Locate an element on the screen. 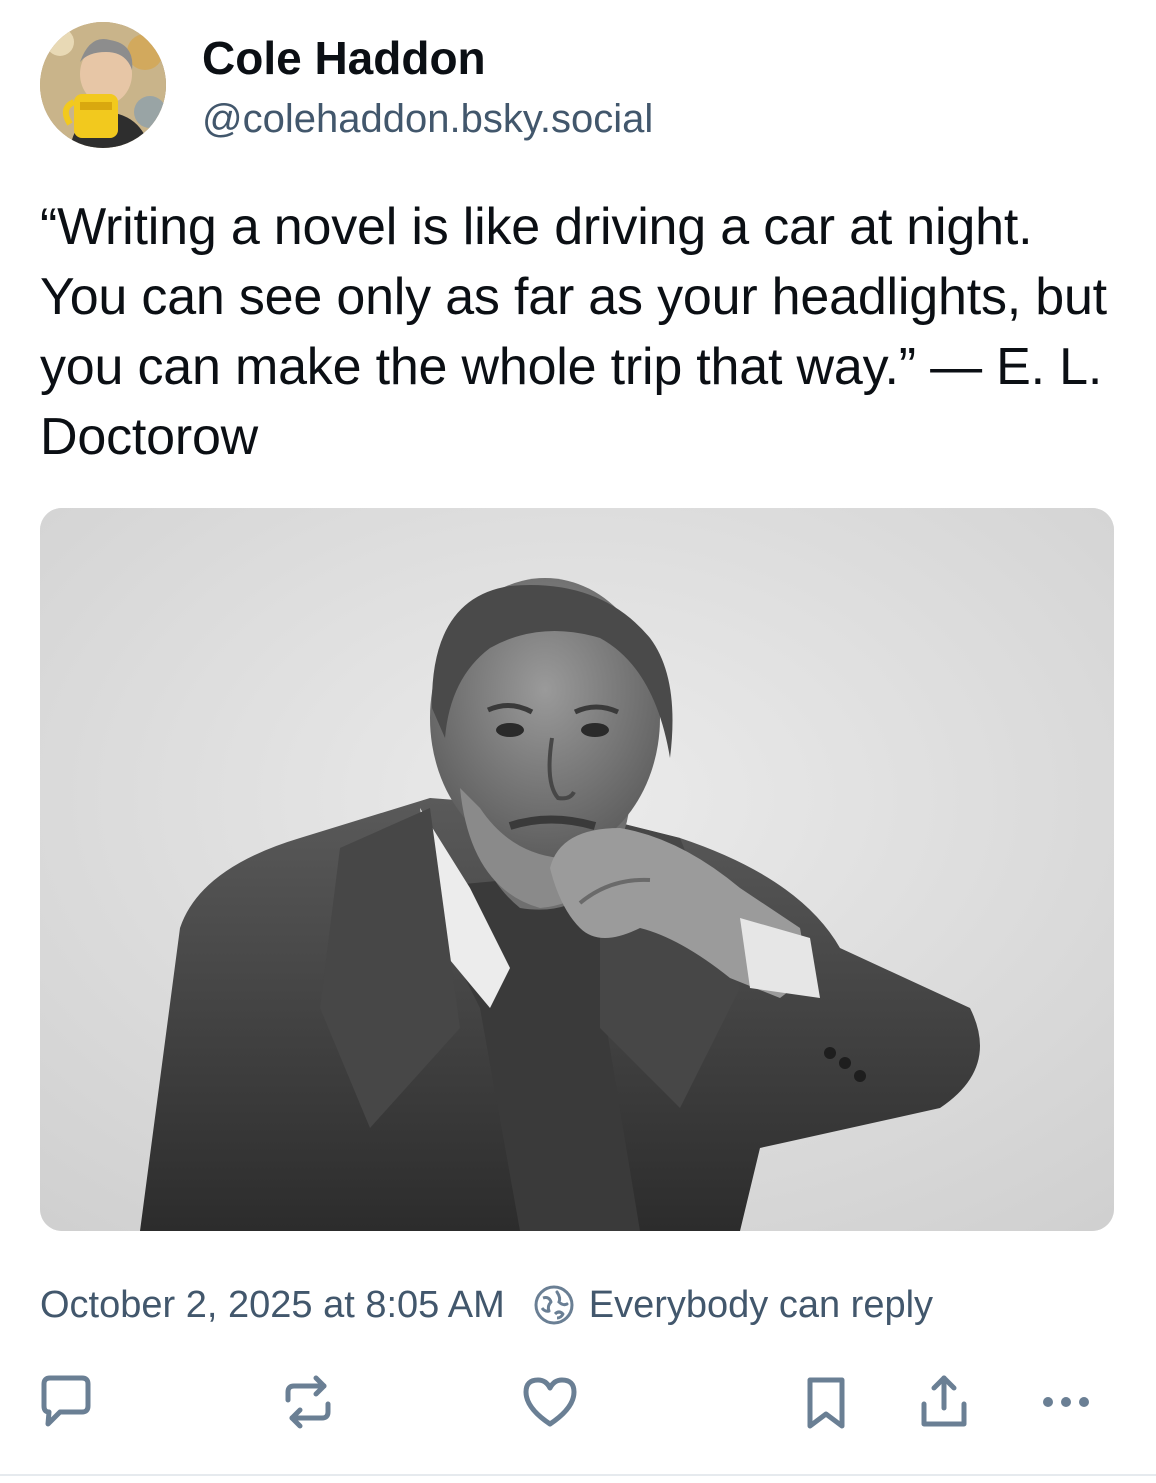 Image resolution: width=1156 pixels, height=1483 pixels. speech-bubble-icon is located at coordinates (66, 1401).